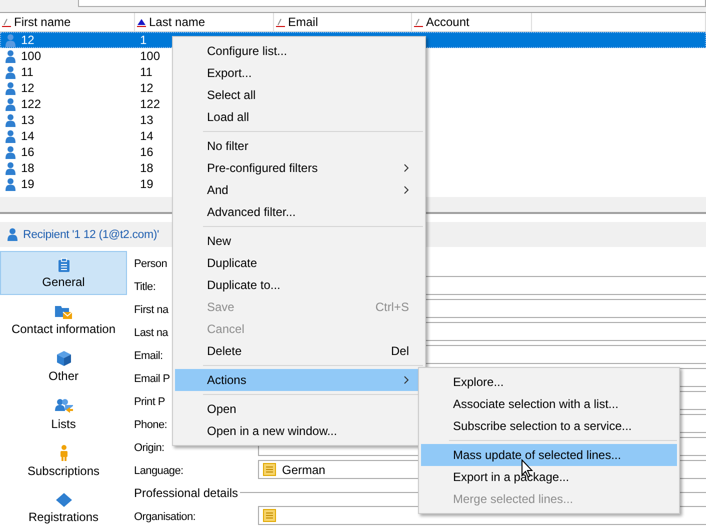 Image resolution: width=706 pixels, height=531 pixels. Describe the element at coordinates (149, 402) in the screenshot. I see `field-label: Print P` at that location.